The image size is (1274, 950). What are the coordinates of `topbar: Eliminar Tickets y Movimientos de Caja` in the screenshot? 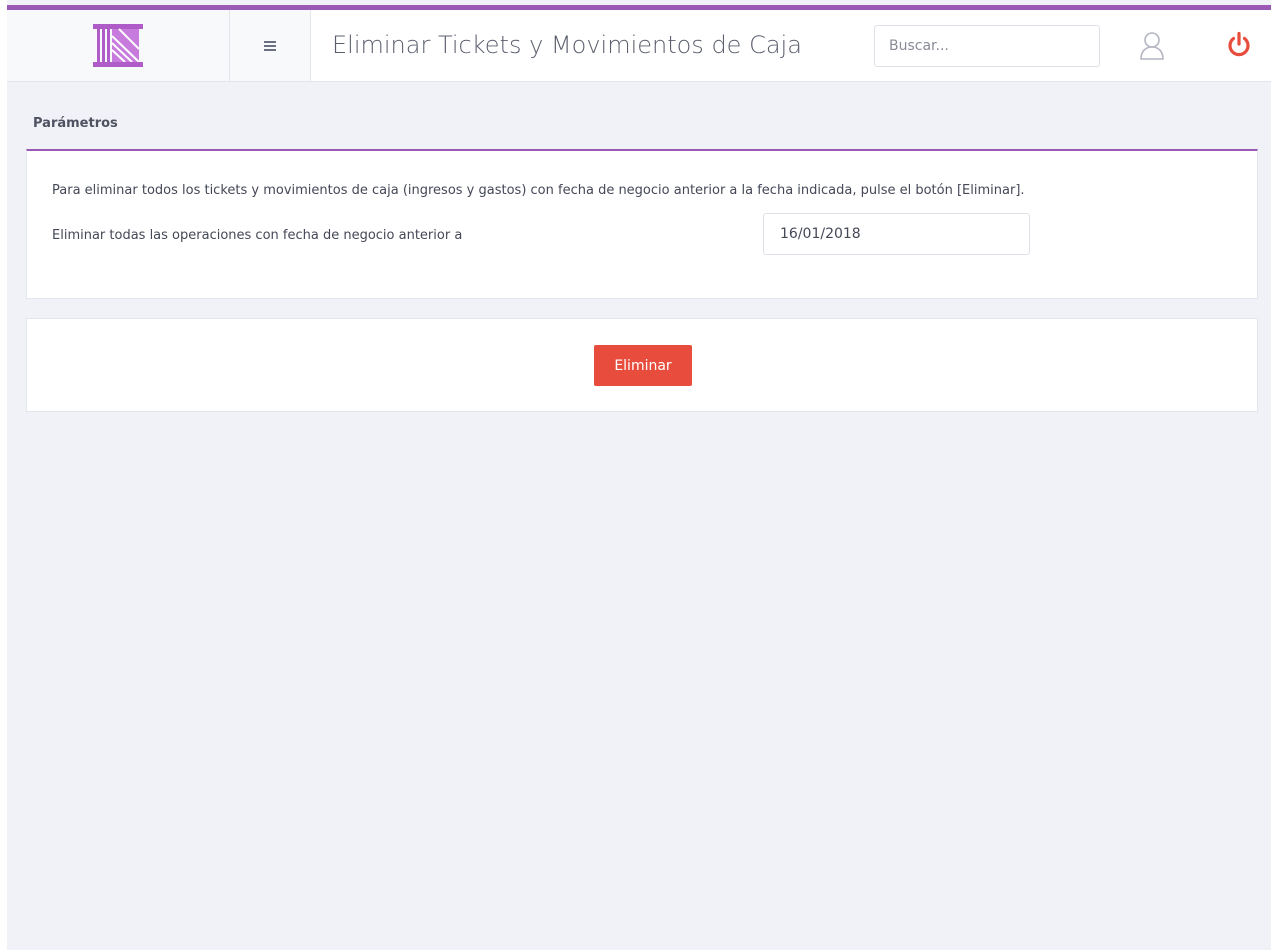 It's located at (639, 46).